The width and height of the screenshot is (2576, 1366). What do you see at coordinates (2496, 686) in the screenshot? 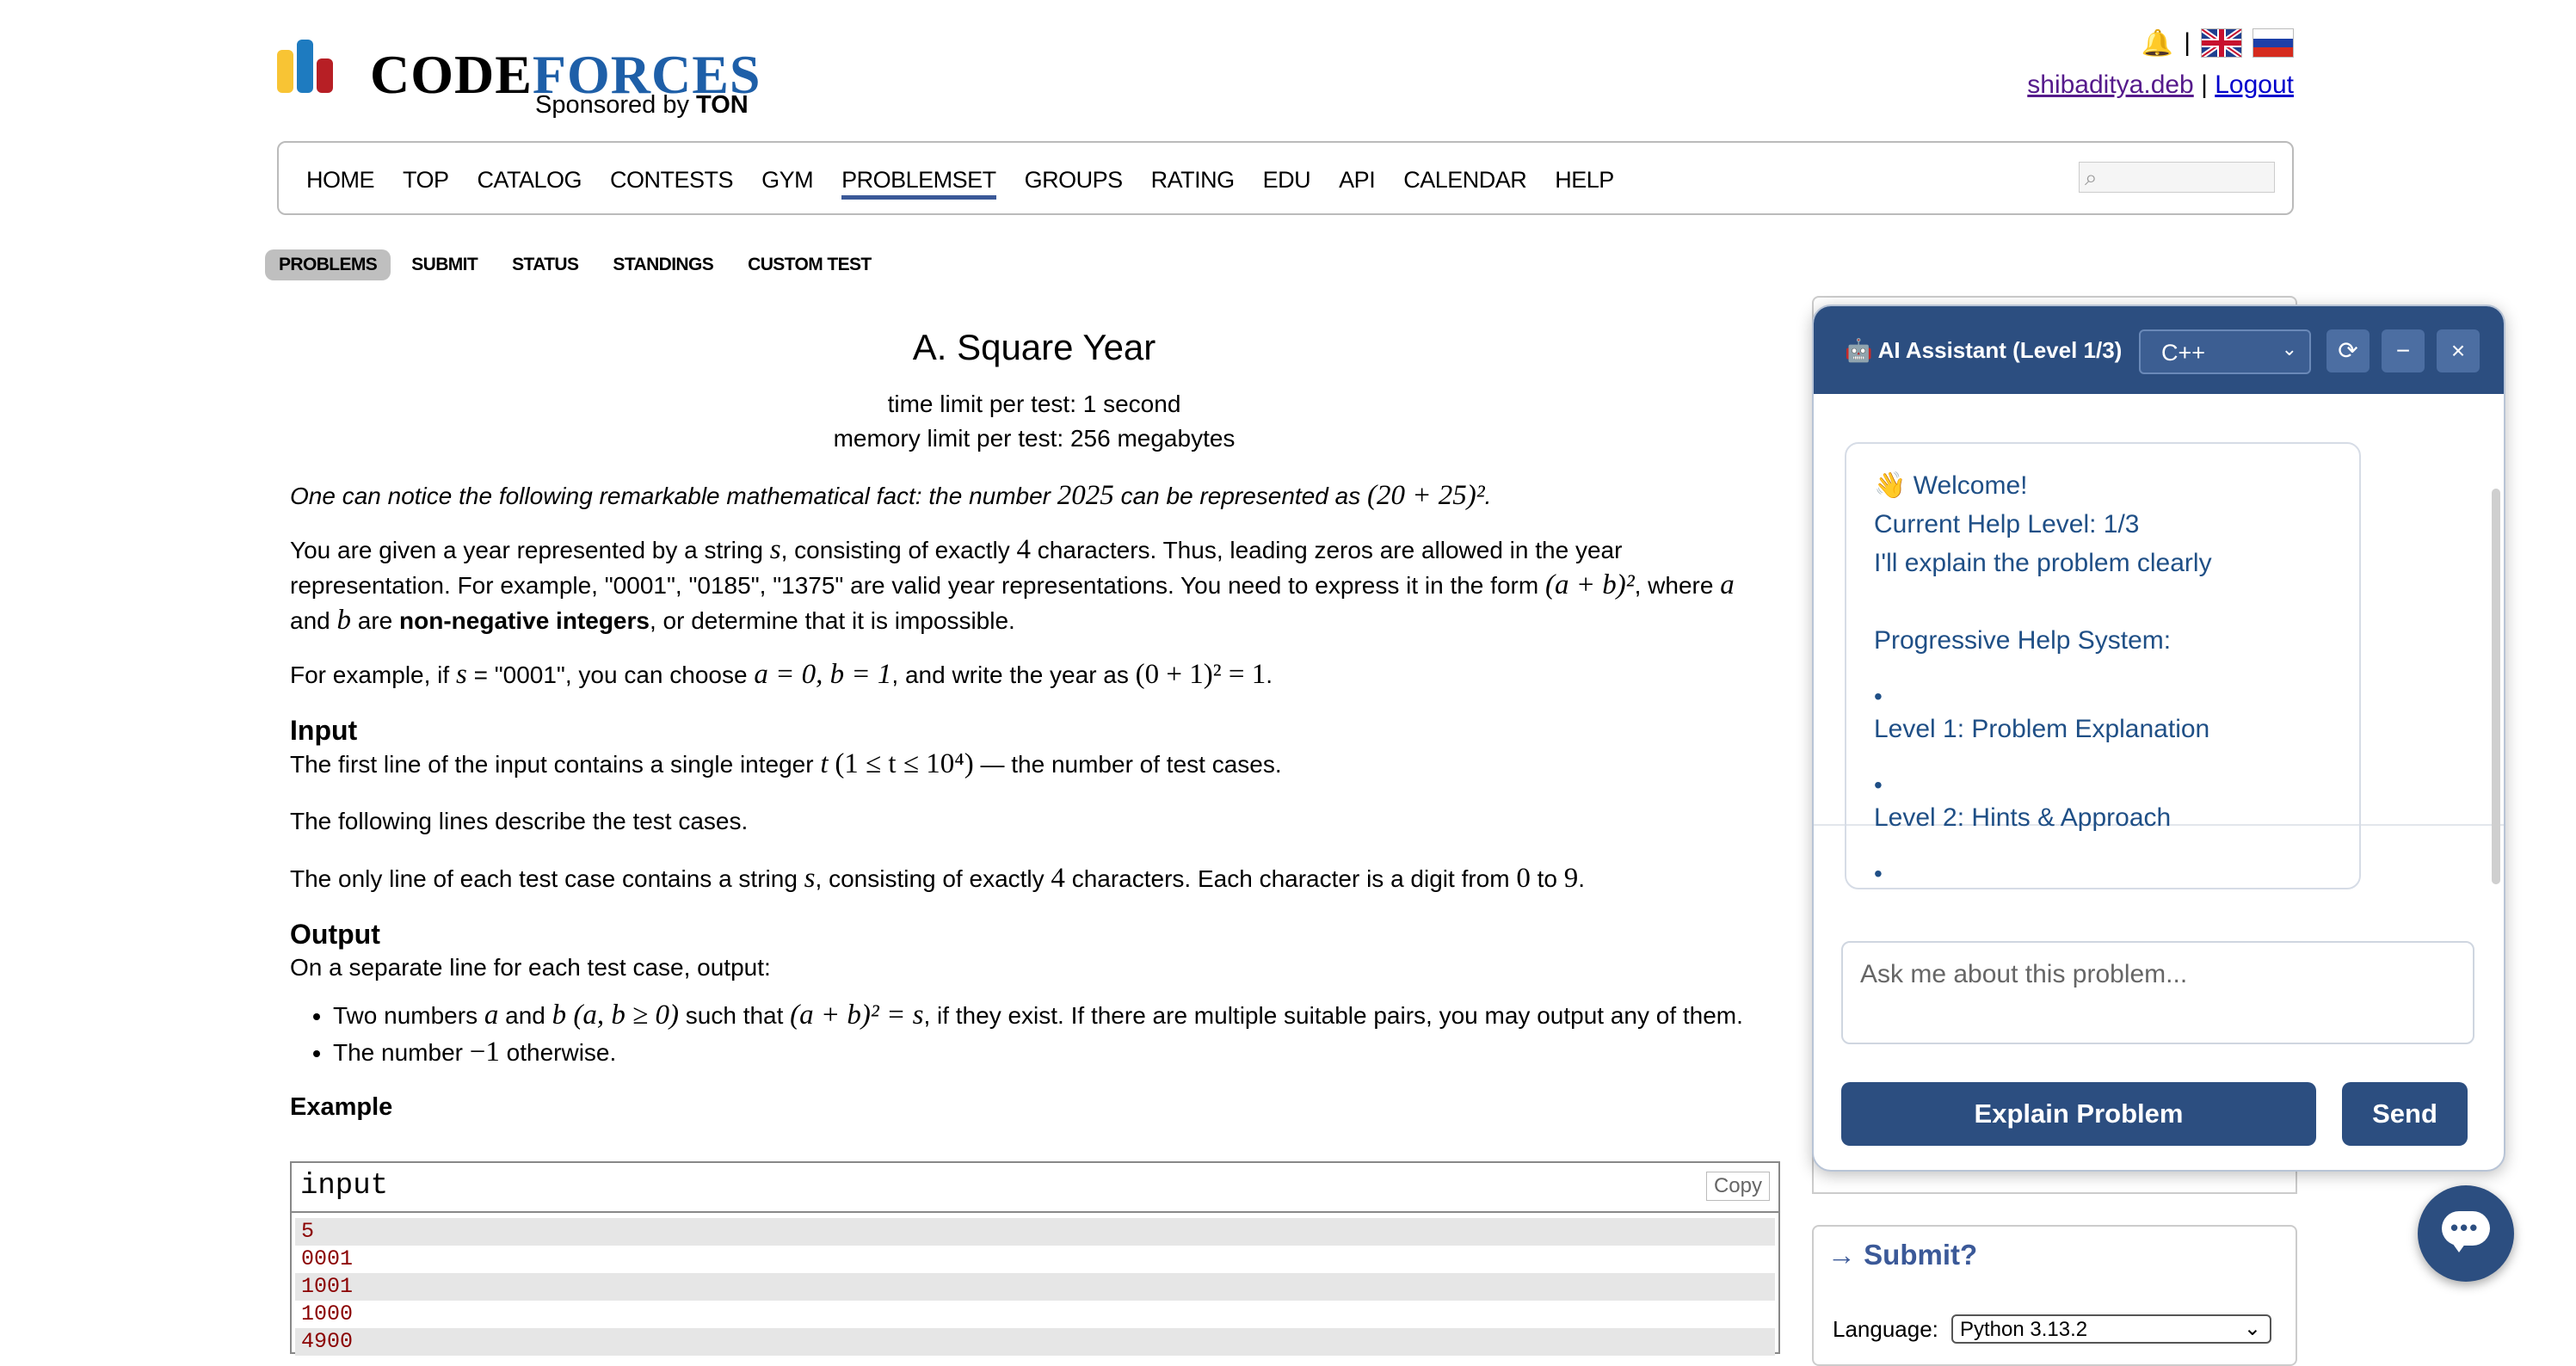
I see `ai-chat-scrollbar` at bounding box center [2496, 686].